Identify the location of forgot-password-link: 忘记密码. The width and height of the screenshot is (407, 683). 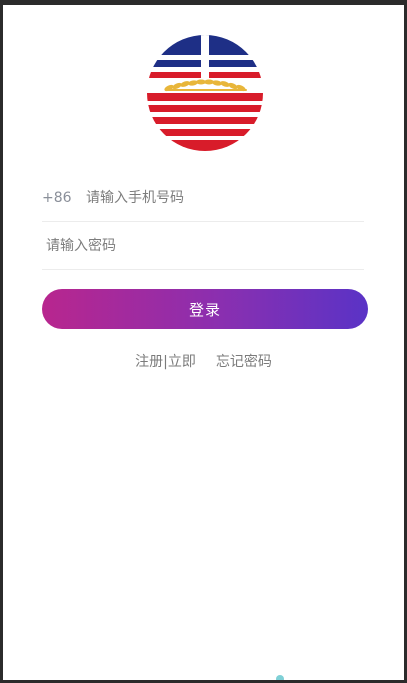
(244, 361).